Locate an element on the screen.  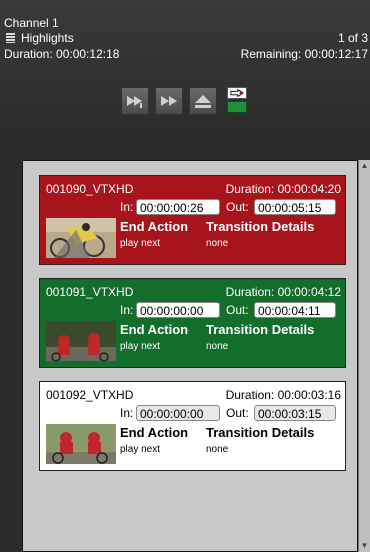
scroll-down-icon: ▼ is located at coordinates (364, 546).